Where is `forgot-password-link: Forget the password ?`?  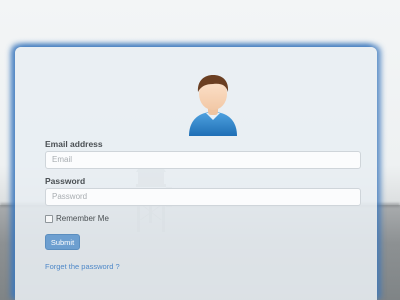 forgot-password-link: Forget the password ? is located at coordinates (82, 266).